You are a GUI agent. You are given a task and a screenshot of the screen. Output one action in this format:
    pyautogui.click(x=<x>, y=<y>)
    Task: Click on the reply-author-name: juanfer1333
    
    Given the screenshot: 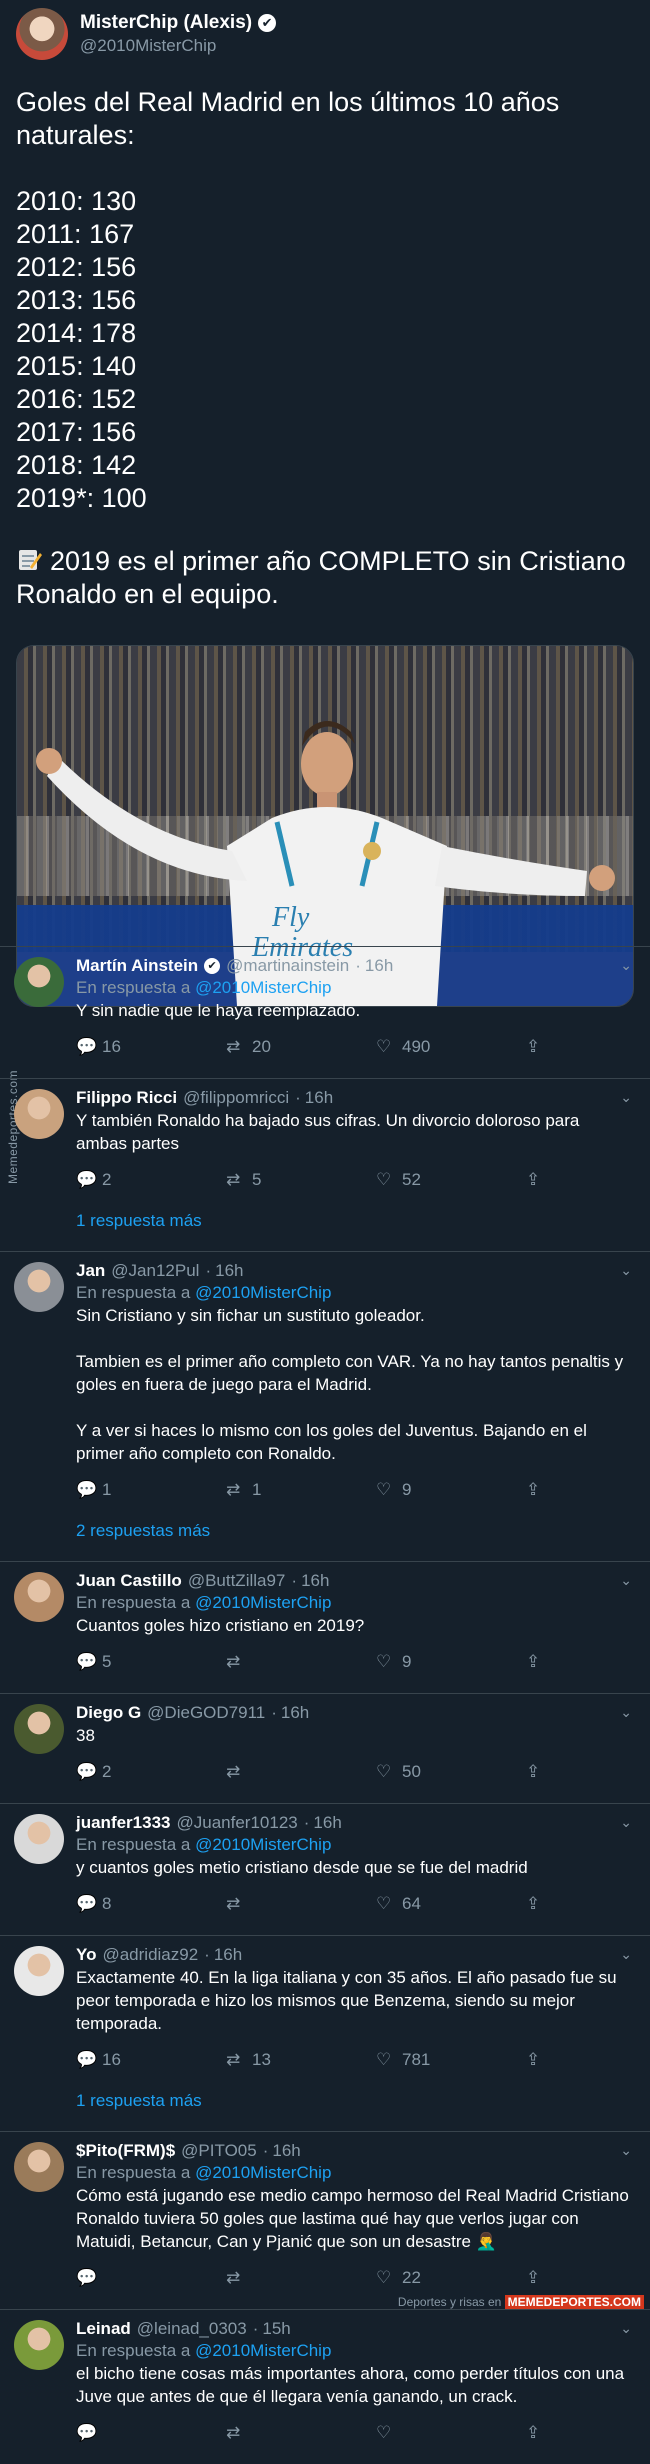 What is the action you would take?
    pyautogui.click(x=123, y=1823)
    